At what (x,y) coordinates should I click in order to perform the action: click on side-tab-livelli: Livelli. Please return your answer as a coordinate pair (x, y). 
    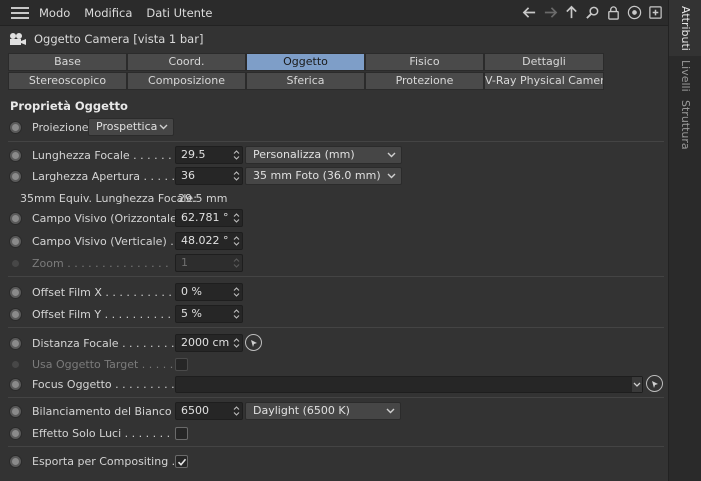
    Looking at the image, I should click on (685, 78).